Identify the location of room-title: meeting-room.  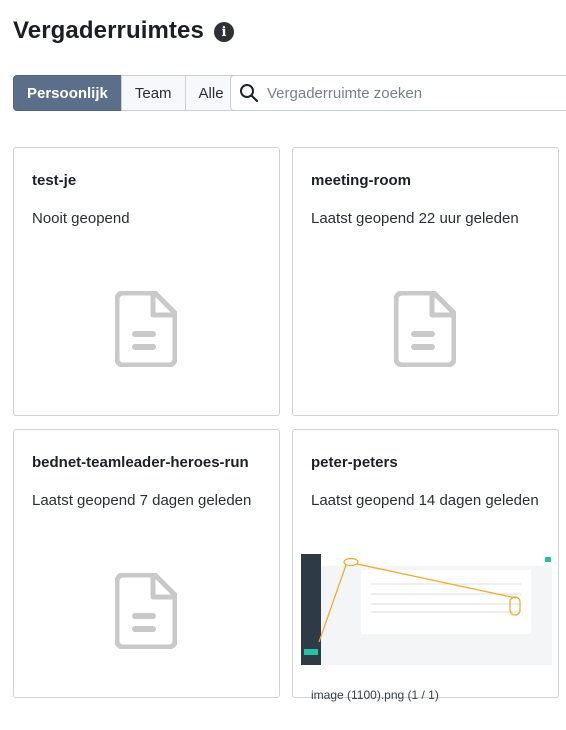
(361, 180).